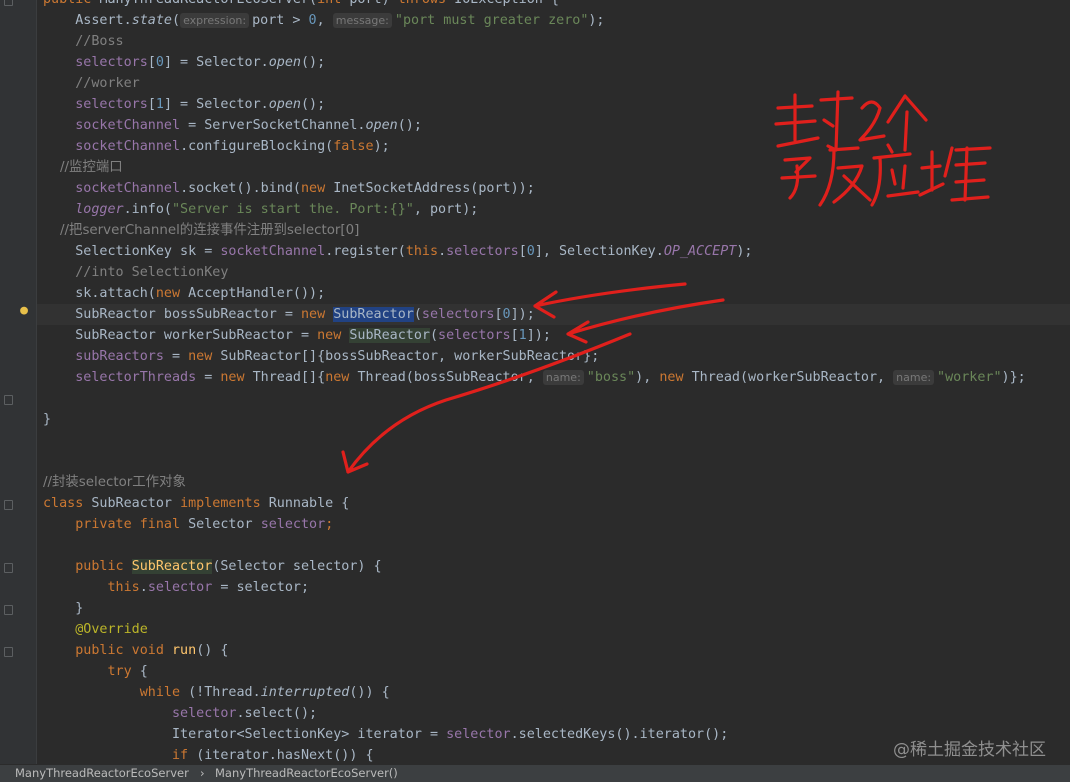 Image resolution: width=1070 pixels, height=782 pixels. I want to click on code-token: try, so click(91, 671).